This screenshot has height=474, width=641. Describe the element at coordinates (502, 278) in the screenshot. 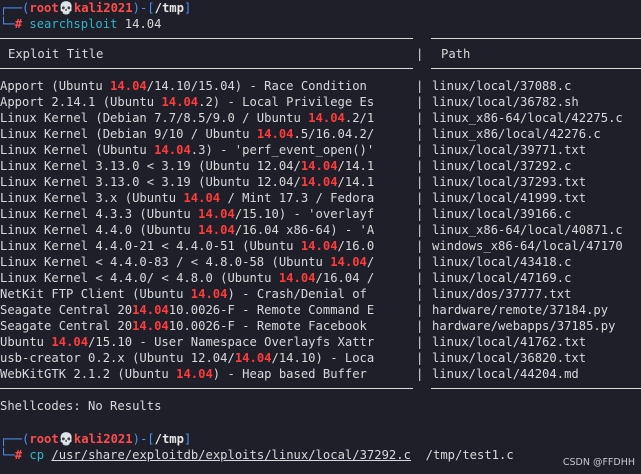

I see `exploit-path: linux/local/47169.c` at that location.